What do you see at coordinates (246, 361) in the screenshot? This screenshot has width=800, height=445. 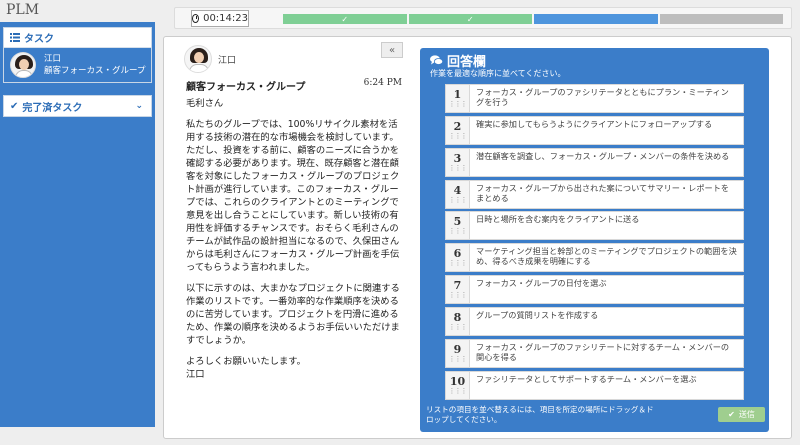 I see `email-closing: よろしくお願いいたします。` at bounding box center [246, 361].